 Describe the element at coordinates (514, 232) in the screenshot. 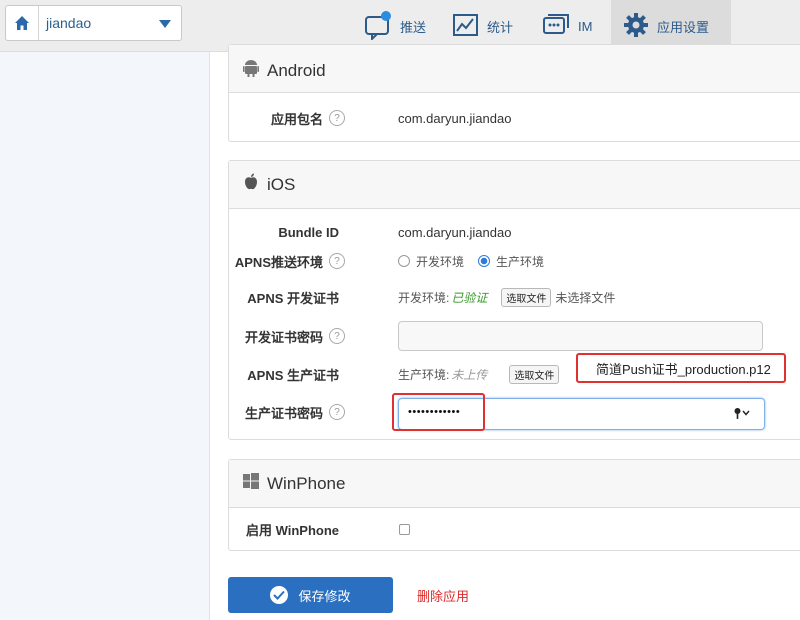

I see `bundle-row: Bundle ID com.daryun.jiandao` at that location.